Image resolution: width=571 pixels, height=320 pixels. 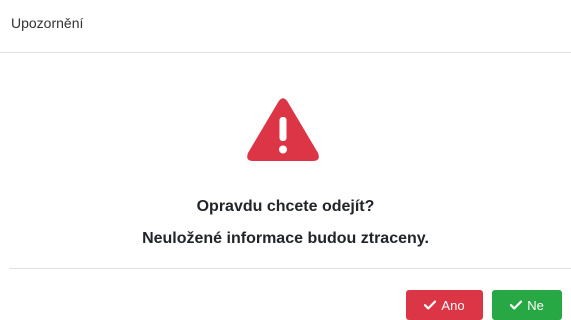 What do you see at coordinates (47, 23) in the screenshot?
I see `dialog-title: Upozornění` at bounding box center [47, 23].